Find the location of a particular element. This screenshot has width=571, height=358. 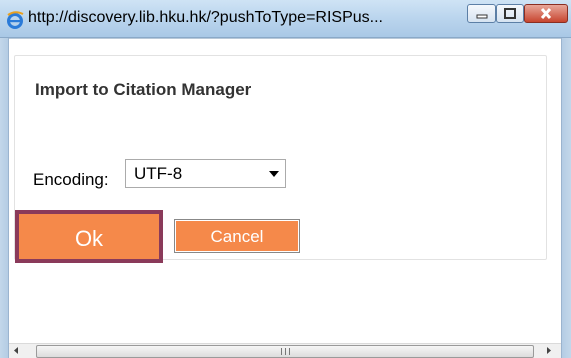

maximize-icon is located at coordinates (510, 13).